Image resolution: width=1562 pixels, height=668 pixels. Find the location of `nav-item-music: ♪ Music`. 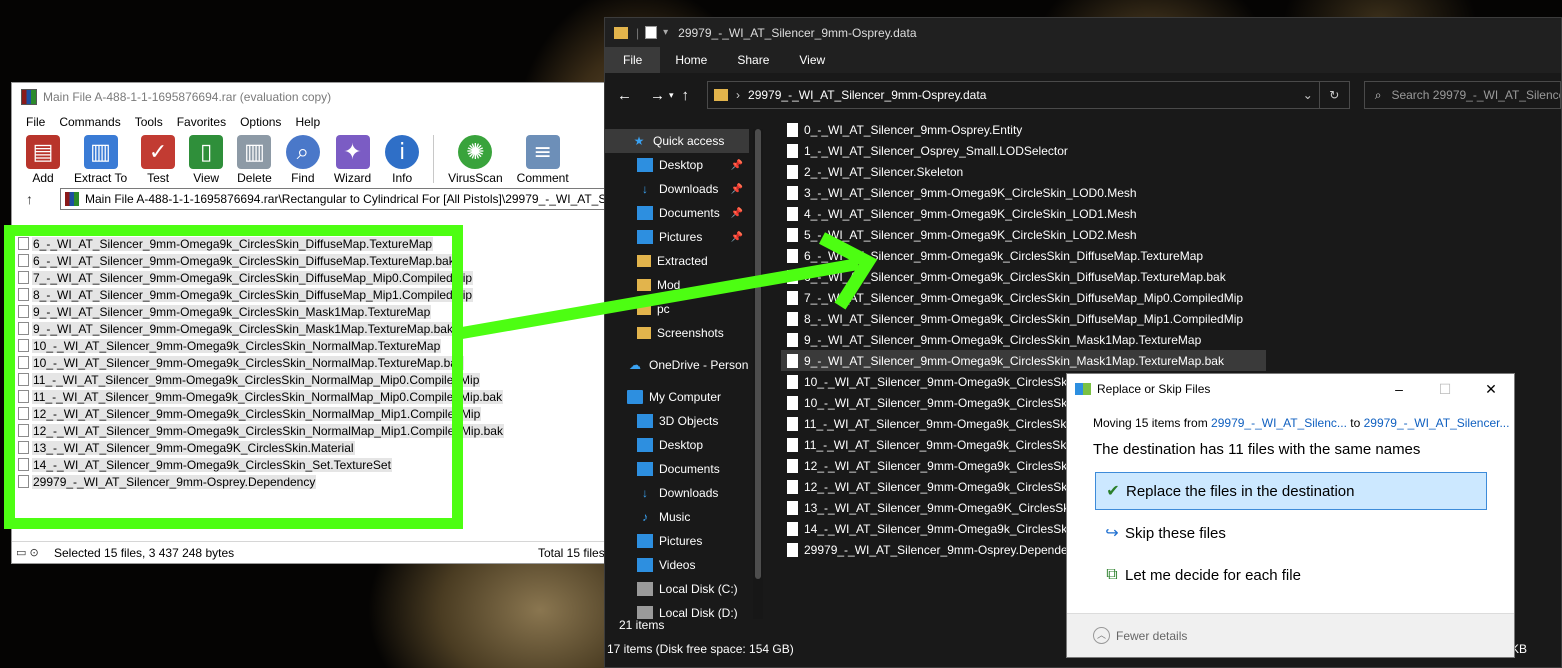

nav-item-music: ♪ Music is located at coordinates (677, 517).